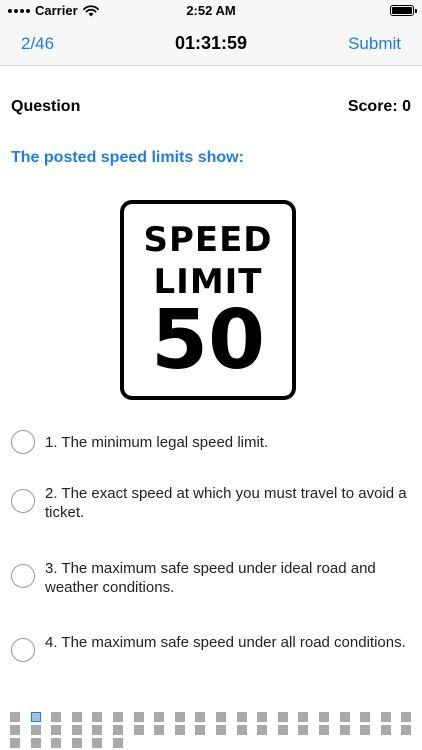 The height and width of the screenshot is (750, 422). Describe the element at coordinates (379, 106) in the screenshot. I see `score-label: Score: 0` at that location.